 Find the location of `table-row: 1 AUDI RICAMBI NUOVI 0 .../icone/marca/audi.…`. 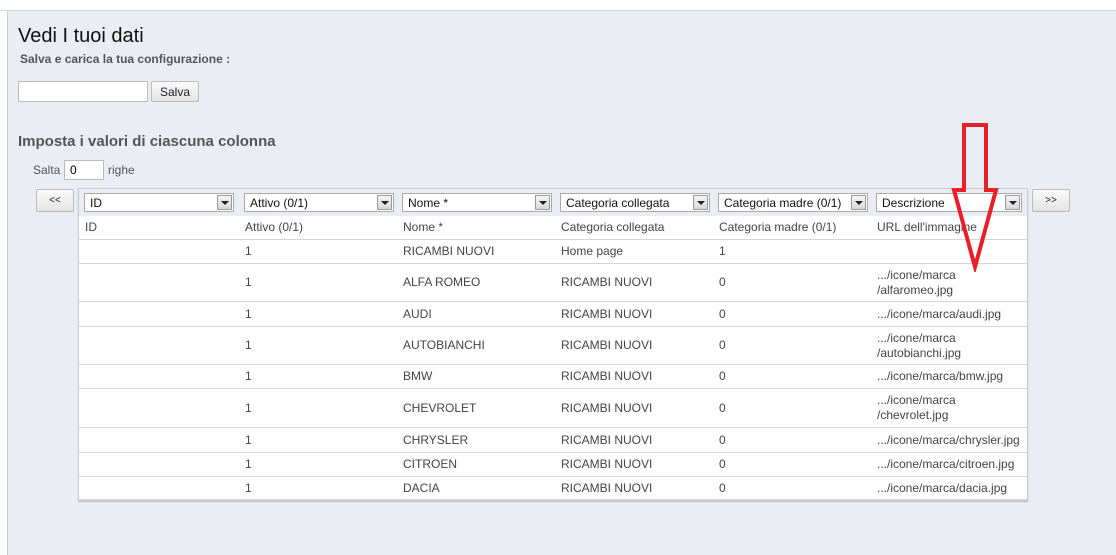

table-row: 1 AUDI RICAMBI NUOVI 0 .../icone/marca/audi.… is located at coordinates (553, 314).